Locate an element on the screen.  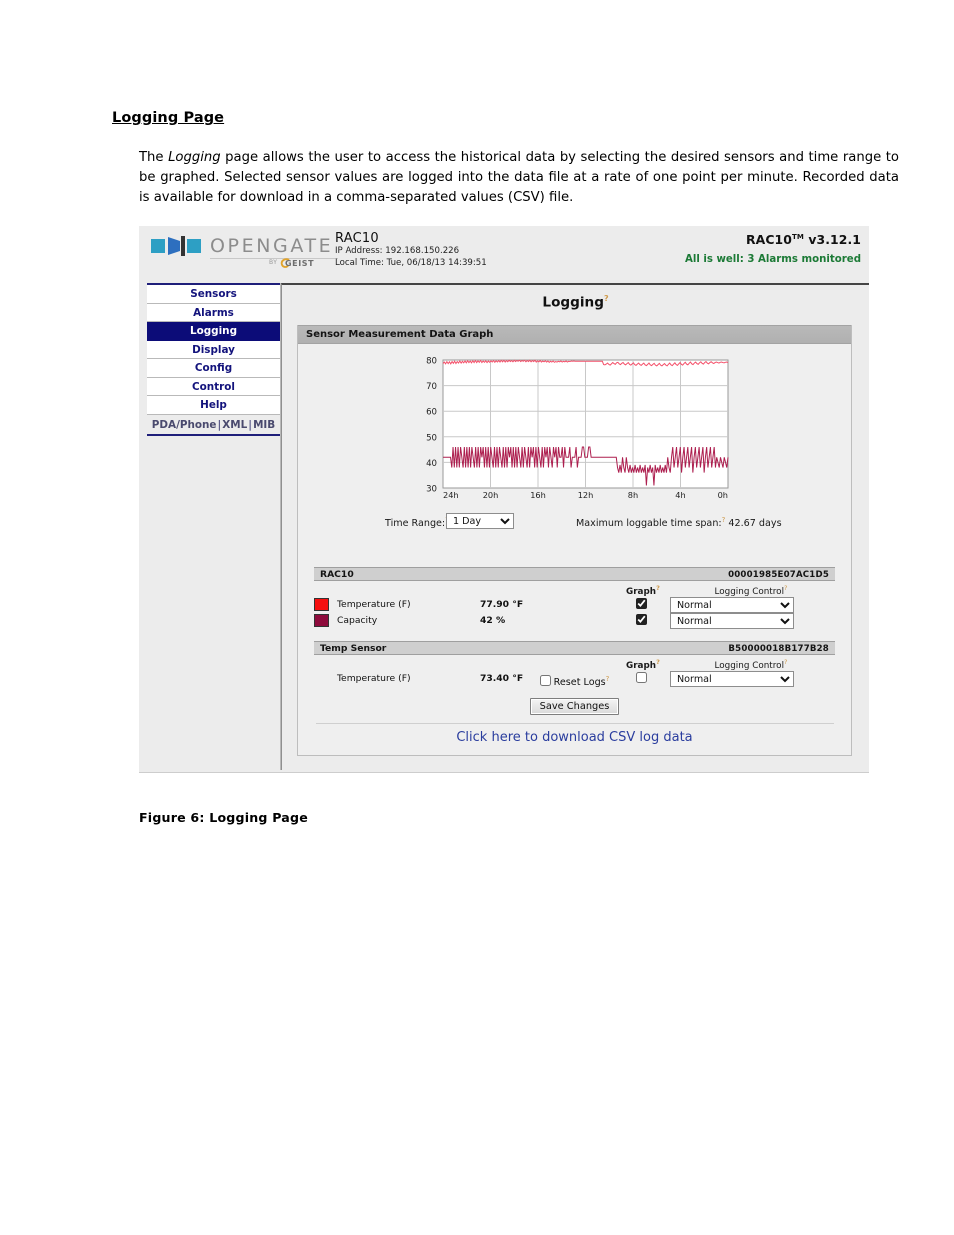
sublink-xml: XML is located at coordinates (234, 425).